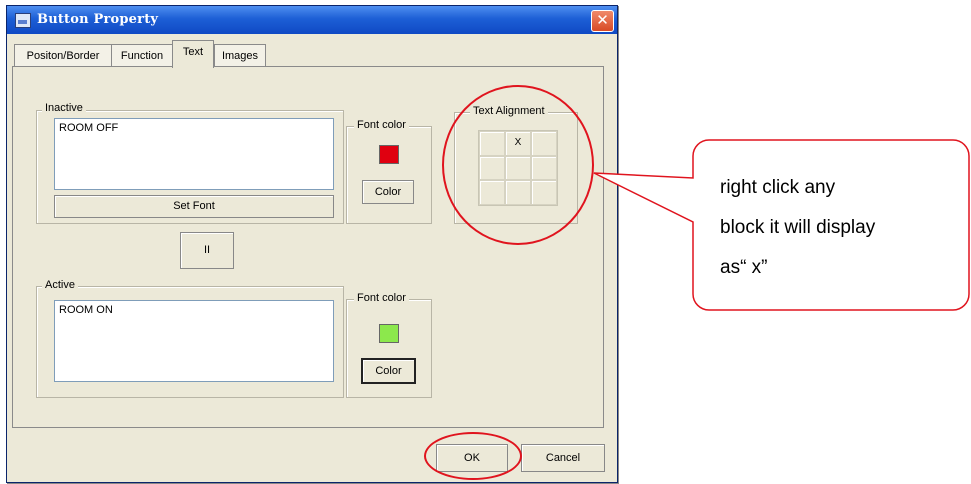 This screenshot has height=484, width=971. I want to click on inactive-font-color-group, so click(389, 175).